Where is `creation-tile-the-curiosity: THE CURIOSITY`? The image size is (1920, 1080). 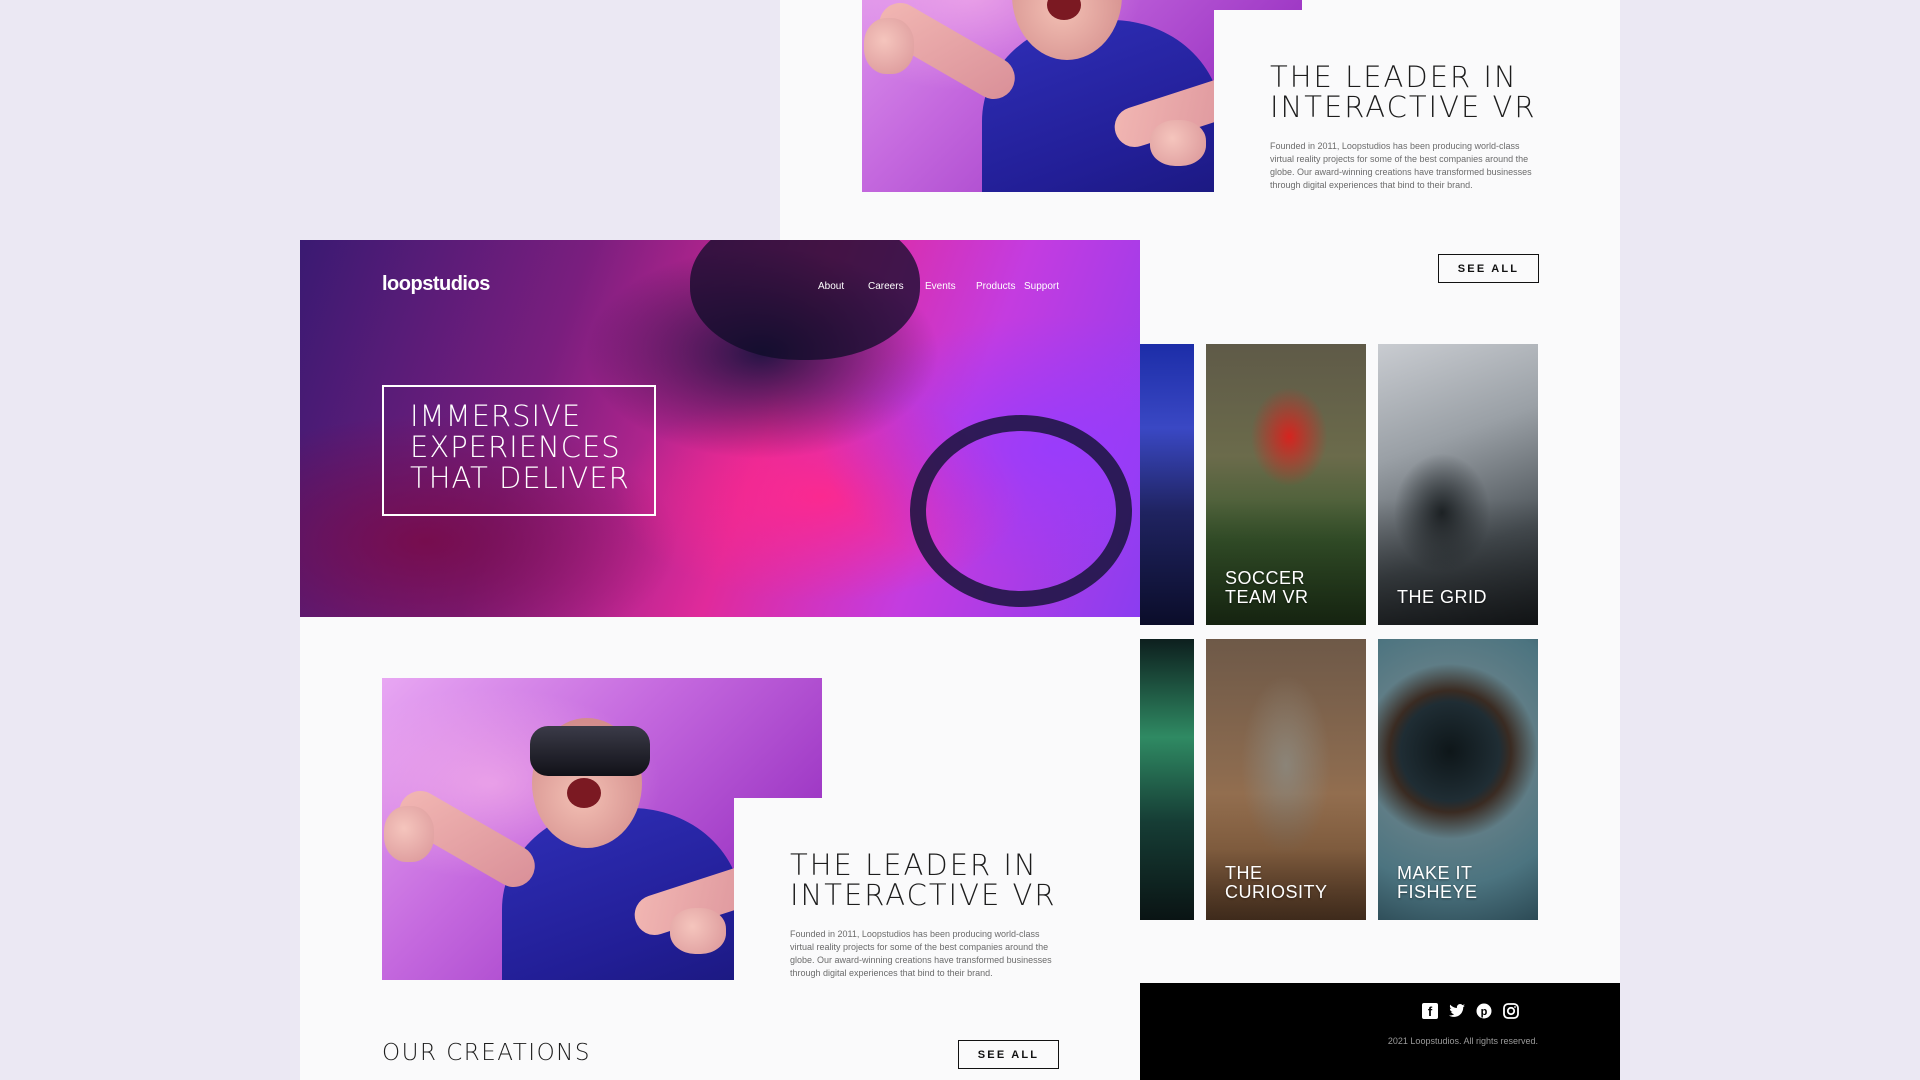
creation-tile-the-curiosity: THE CURIOSITY is located at coordinates (1286, 779).